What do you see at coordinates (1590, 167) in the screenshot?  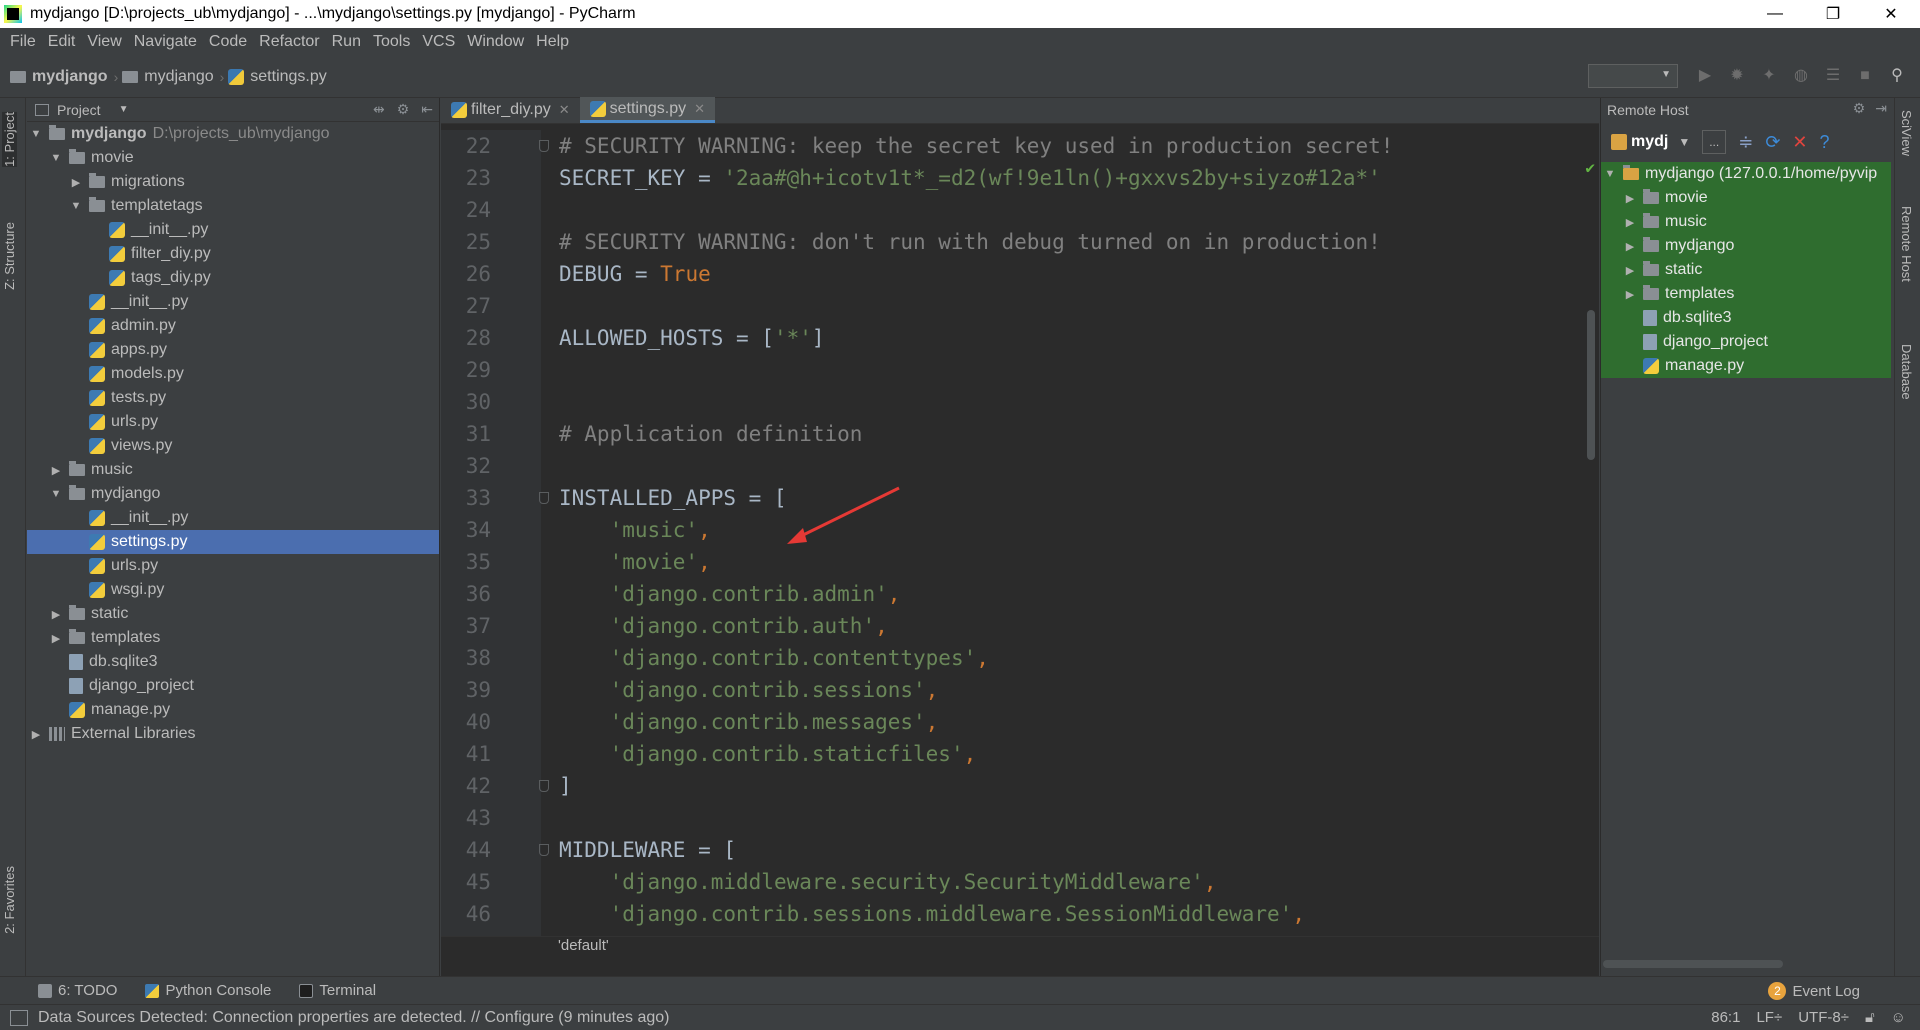 I see `inspection-ok-icon: ✔` at bounding box center [1590, 167].